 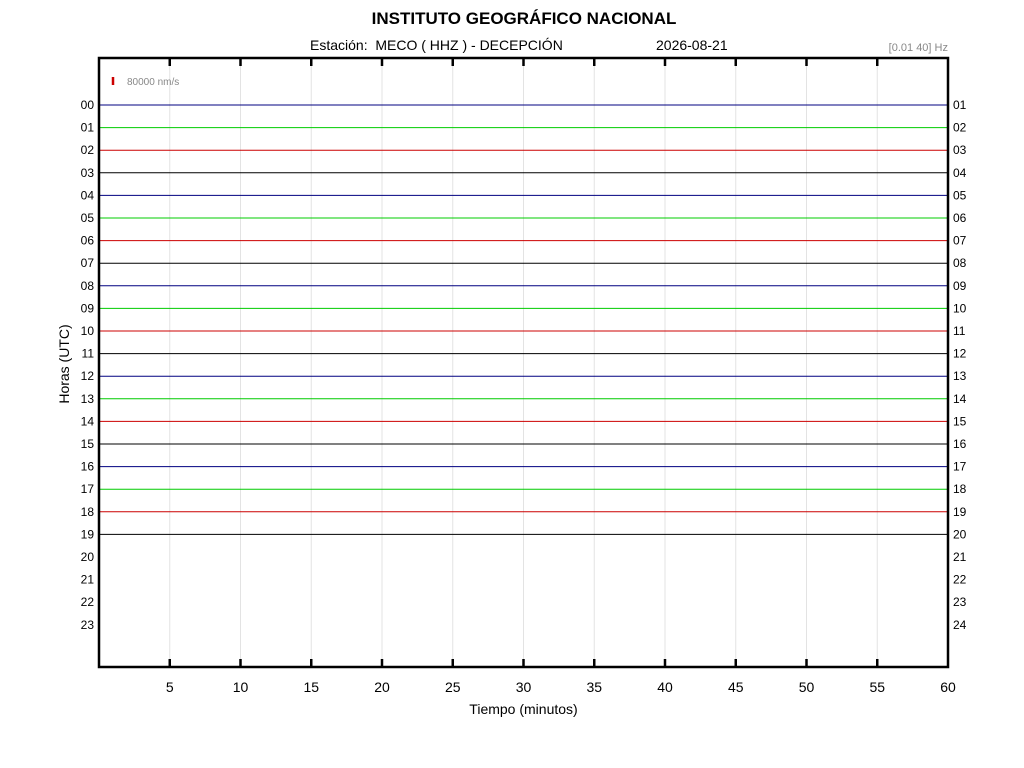 I want to click on hour-label-left: 14, so click(x=88, y=421).